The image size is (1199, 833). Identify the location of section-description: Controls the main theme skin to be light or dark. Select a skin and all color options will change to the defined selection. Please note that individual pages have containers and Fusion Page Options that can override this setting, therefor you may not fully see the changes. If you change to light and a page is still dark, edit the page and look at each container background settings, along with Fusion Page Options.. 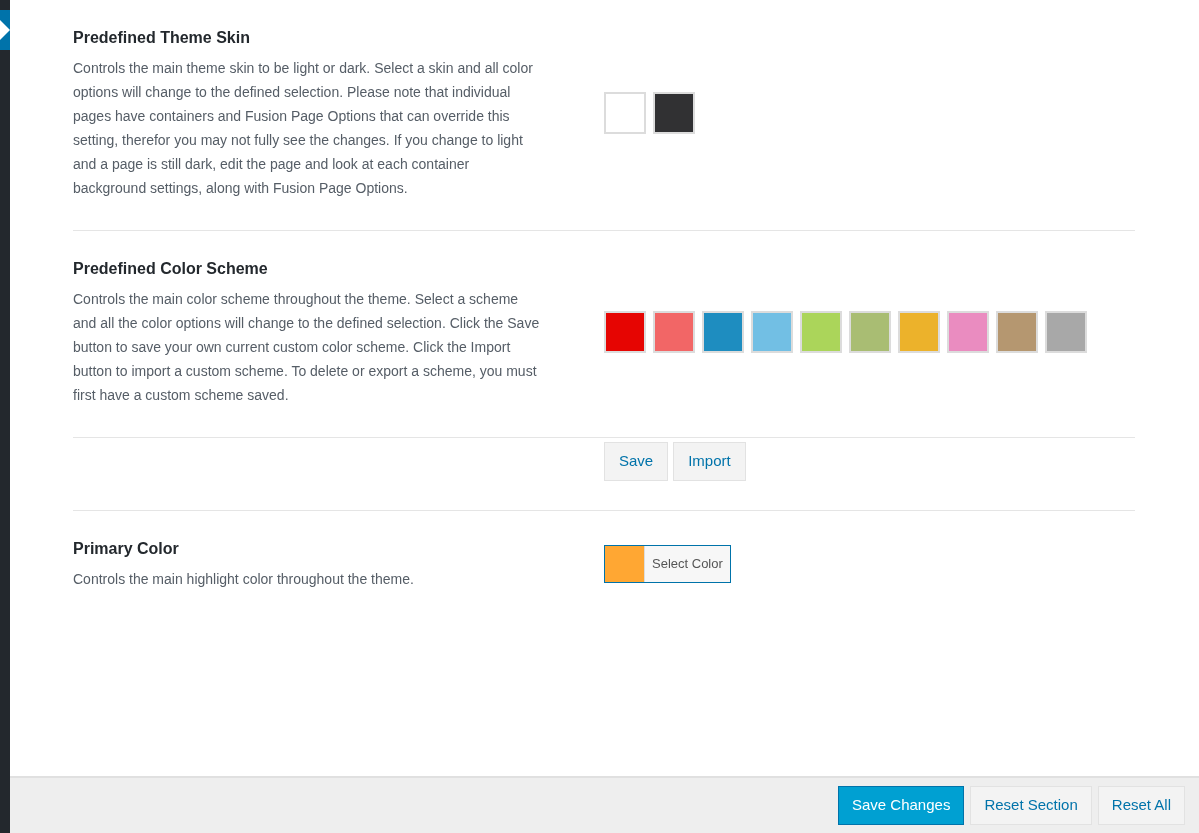
(303, 128).